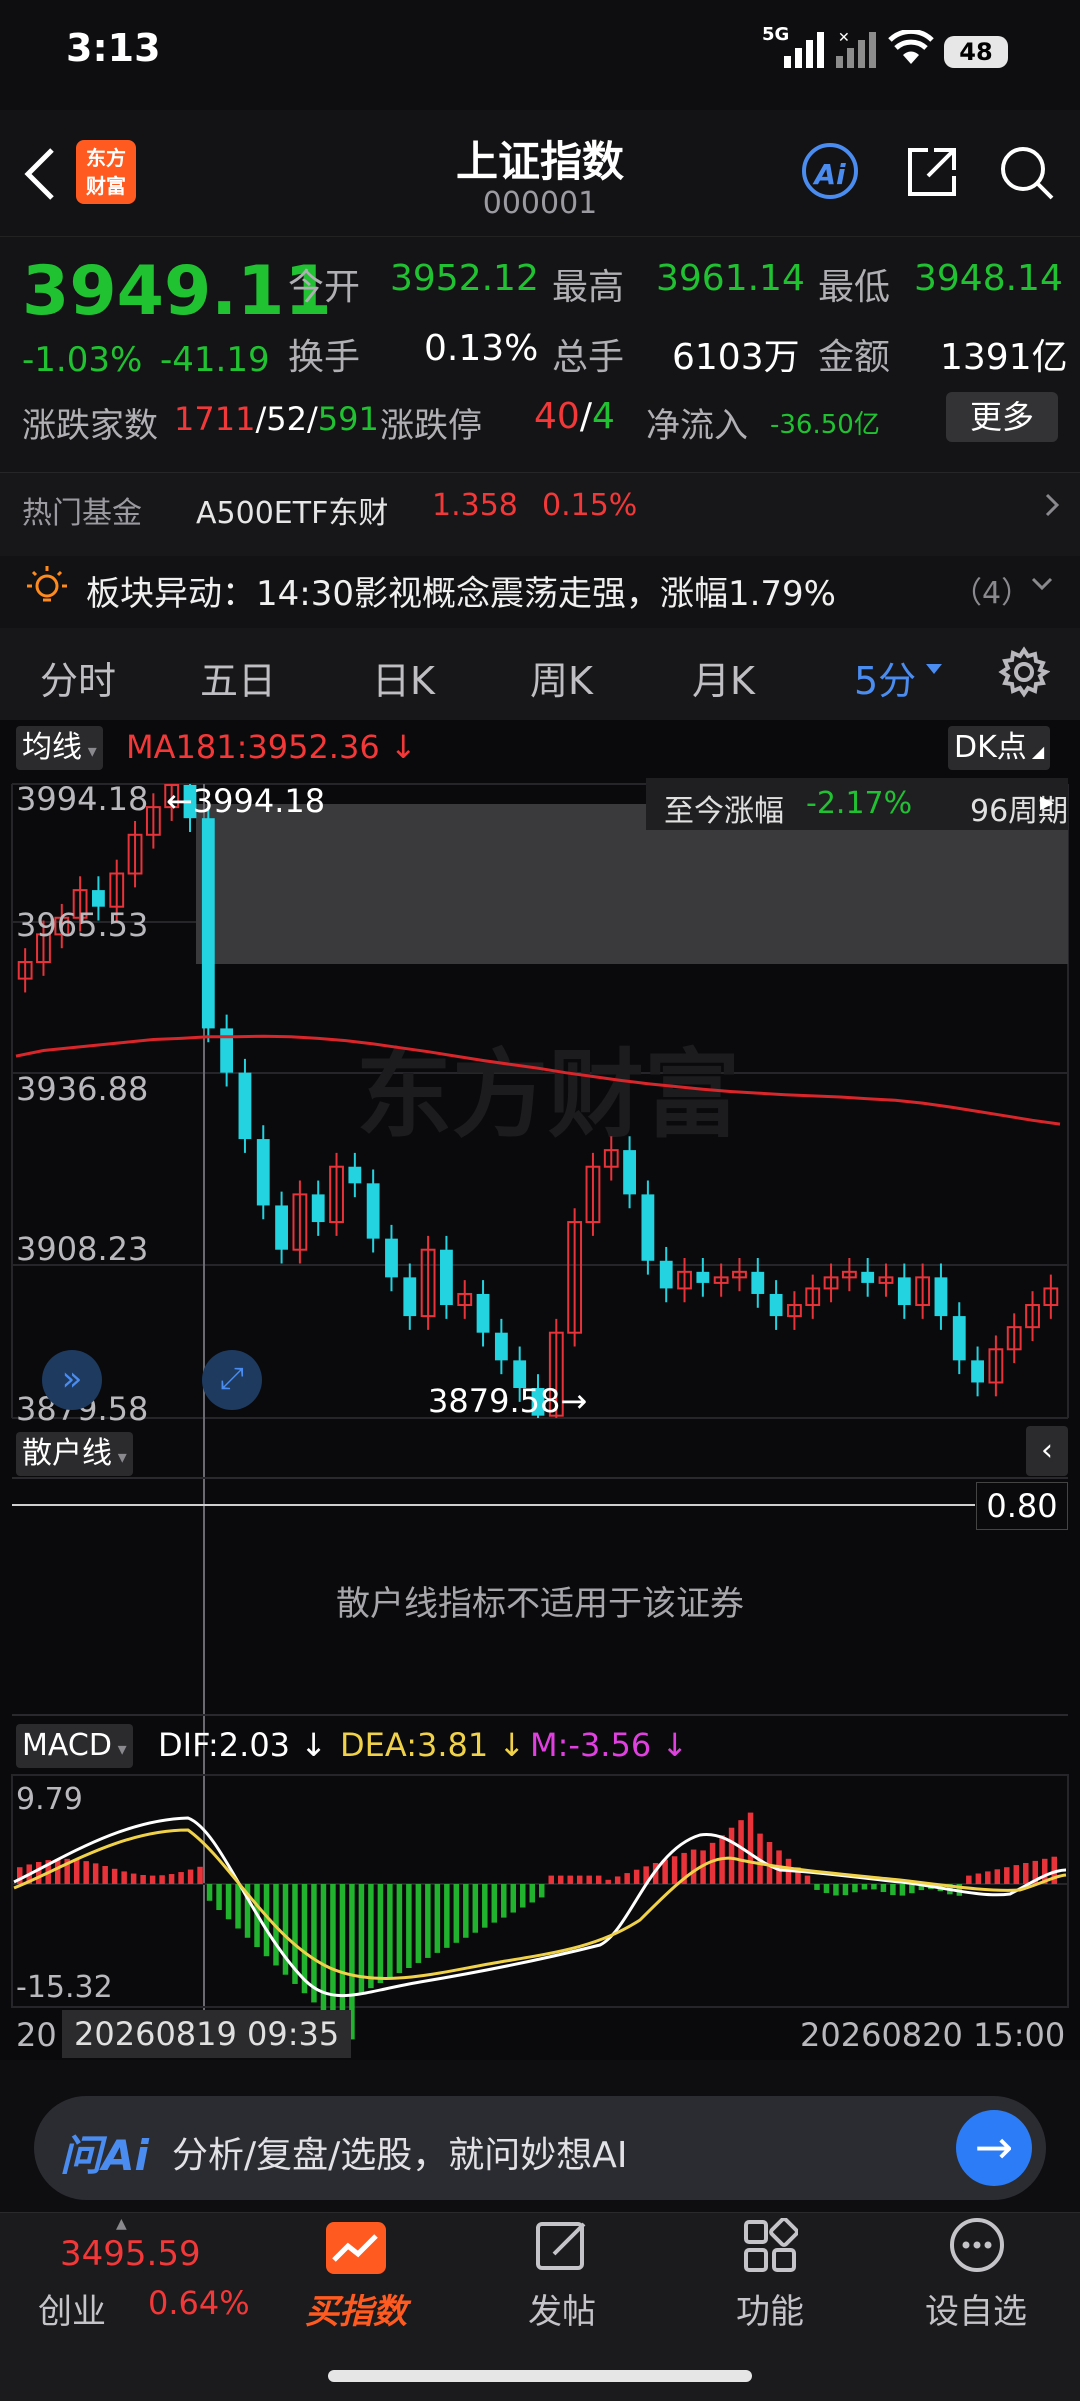 Image resolution: width=1080 pixels, height=2401 pixels. What do you see at coordinates (1024, 672) in the screenshot?
I see `gear-icon` at bounding box center [1024, 672].